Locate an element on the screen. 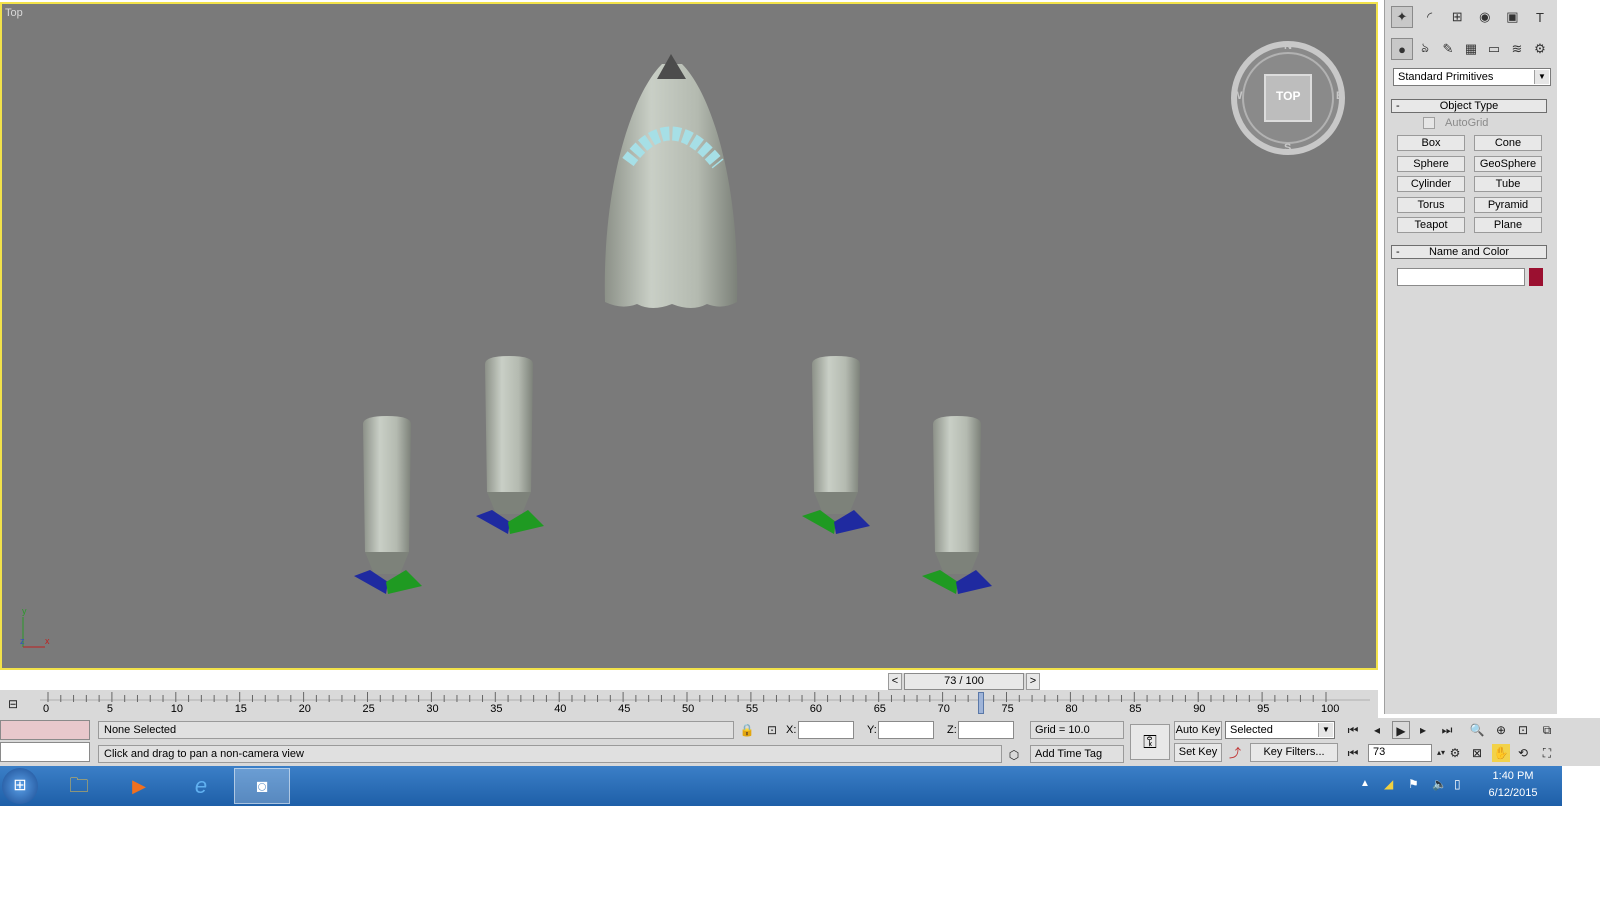 This screenshot has height=900, width=1600. time-slider-thumb: 73 / 100 is located at coordinates (964, 681).